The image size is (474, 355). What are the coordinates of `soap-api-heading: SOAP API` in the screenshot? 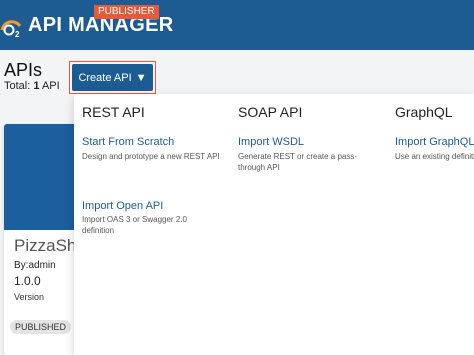 It's located at (270, 112).